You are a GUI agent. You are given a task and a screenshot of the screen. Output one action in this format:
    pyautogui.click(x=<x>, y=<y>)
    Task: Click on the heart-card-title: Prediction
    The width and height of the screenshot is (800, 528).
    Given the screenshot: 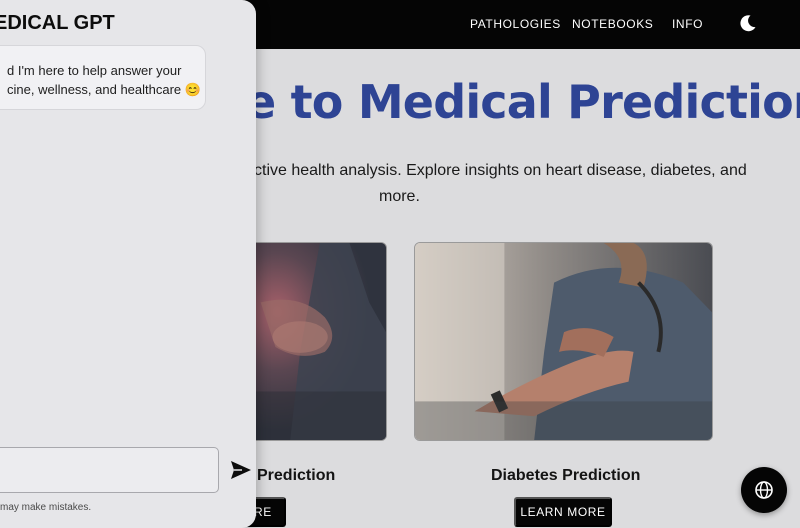 What is the action you would take?
    pyautogui.click(x=296, y=475)
    